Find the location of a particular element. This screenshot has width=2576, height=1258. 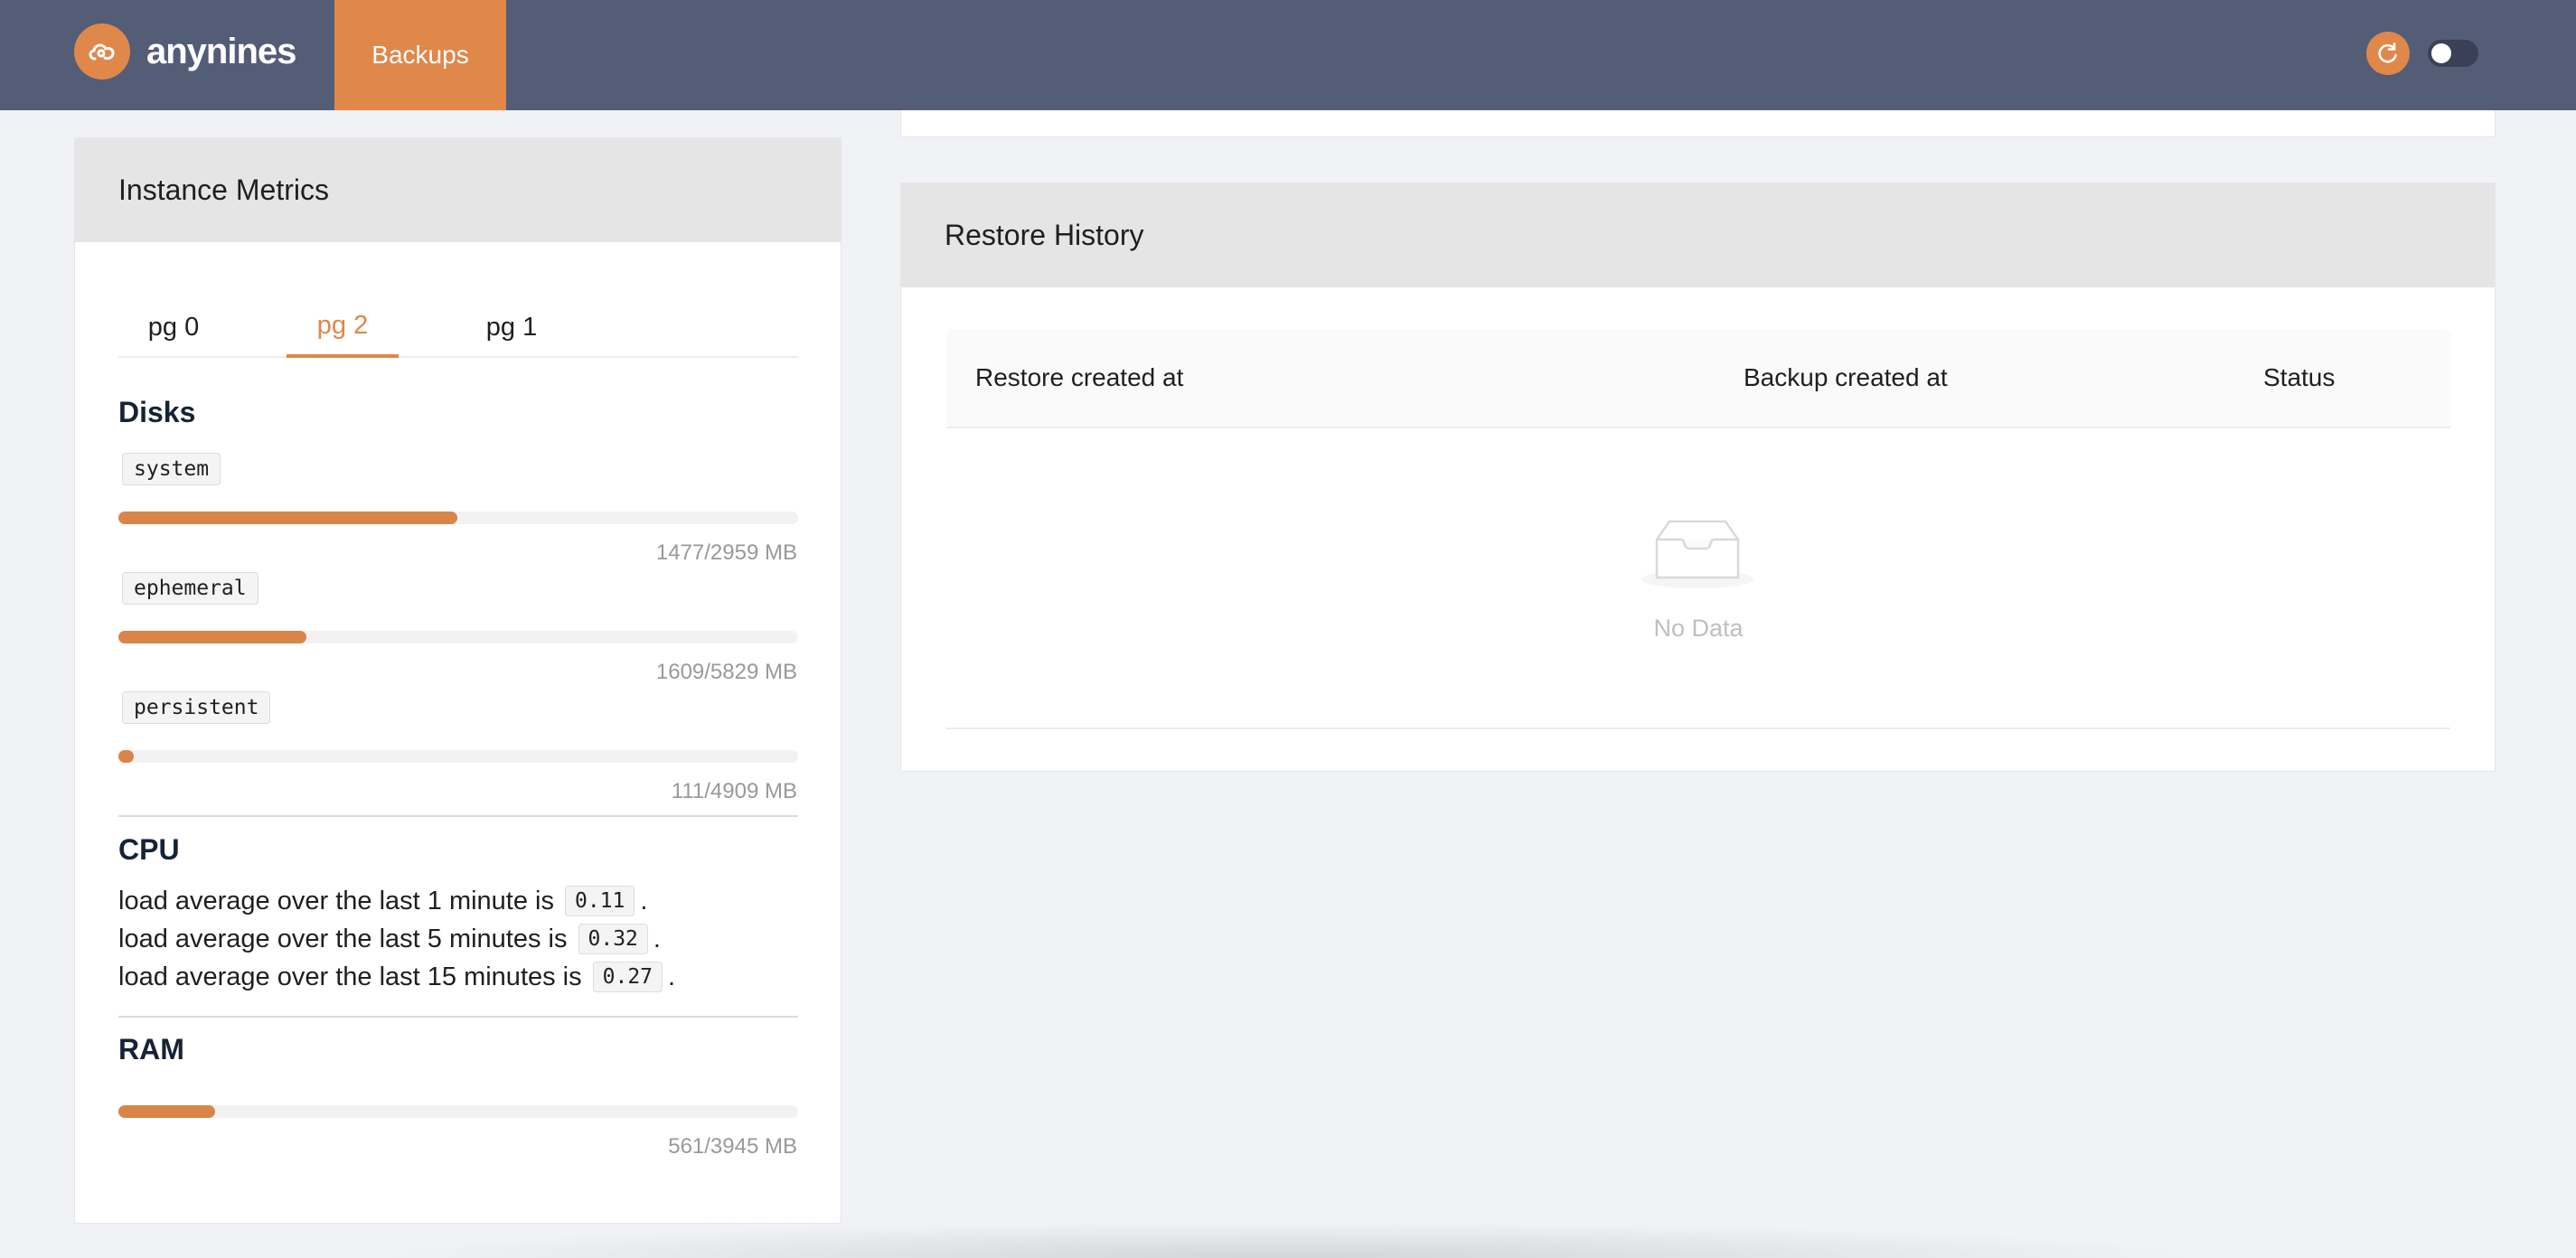

tab-bar: pg 0 pg 2 pg 1 is located at coordinates (458, 327).